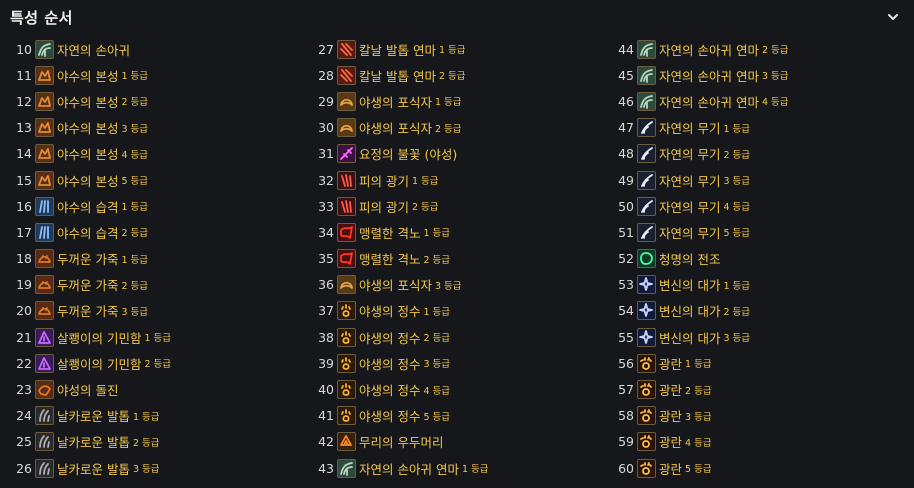 This screenshot has width=914, height=488. I want to click on chevron-down-icon, so click(893, 17).